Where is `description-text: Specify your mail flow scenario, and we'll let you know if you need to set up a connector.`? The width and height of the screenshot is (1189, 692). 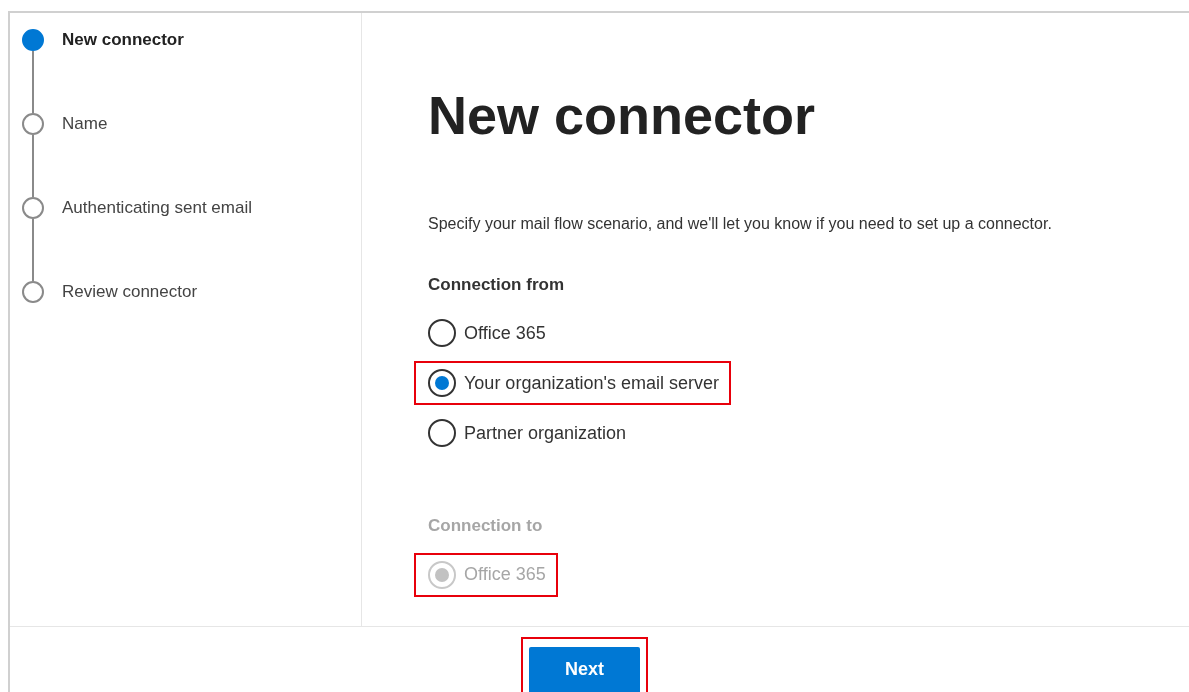 description-text: Specify your mail flow scenario, and we'll let you know if you need to set up a connector. is located at coordinates (740, 223).